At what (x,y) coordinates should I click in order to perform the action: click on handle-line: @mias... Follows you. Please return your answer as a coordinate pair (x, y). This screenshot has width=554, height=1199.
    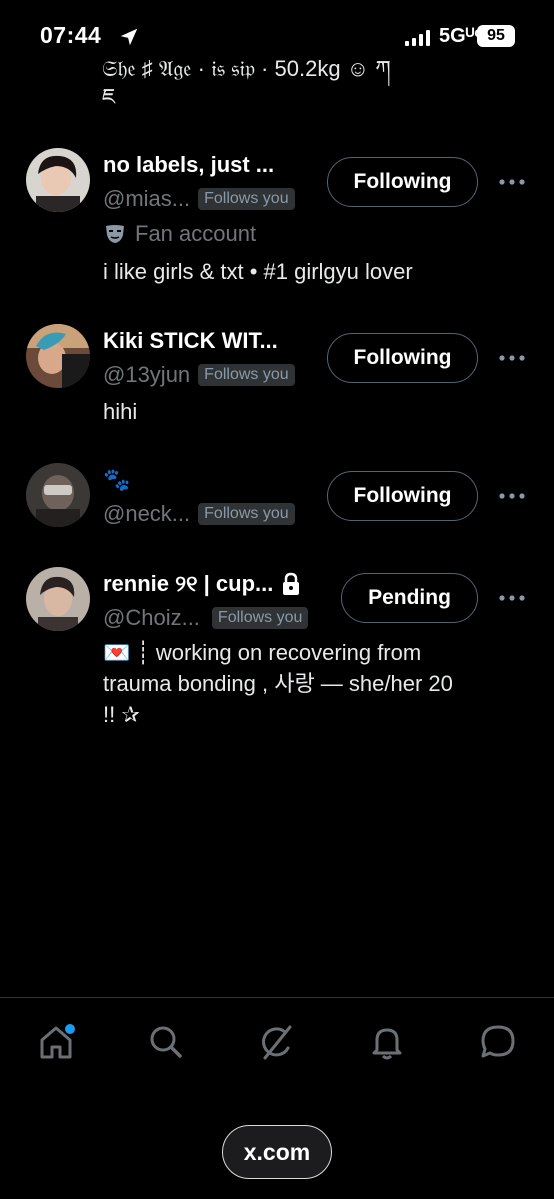
    Looking at the image, I should click on (199, 199).